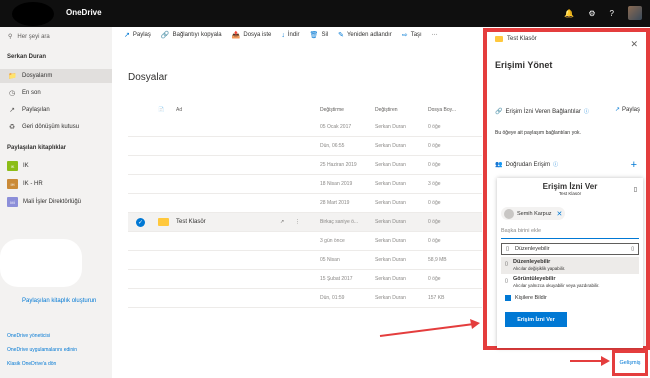 The height and width of the screenshot is (378, 650). Describe the element at coordinates (12, 202) in the screenshot. I see `library-icon: Mİ` at that location.